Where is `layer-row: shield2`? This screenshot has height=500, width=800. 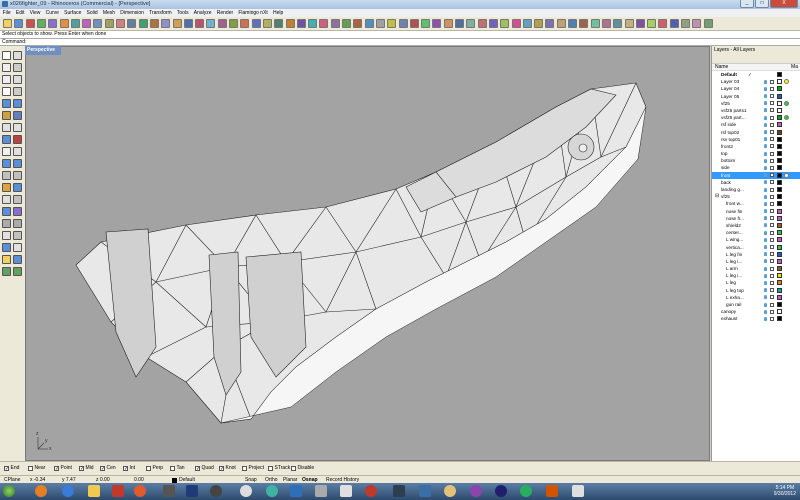 layer-row: shield2 is located at coordinates (756, 225).